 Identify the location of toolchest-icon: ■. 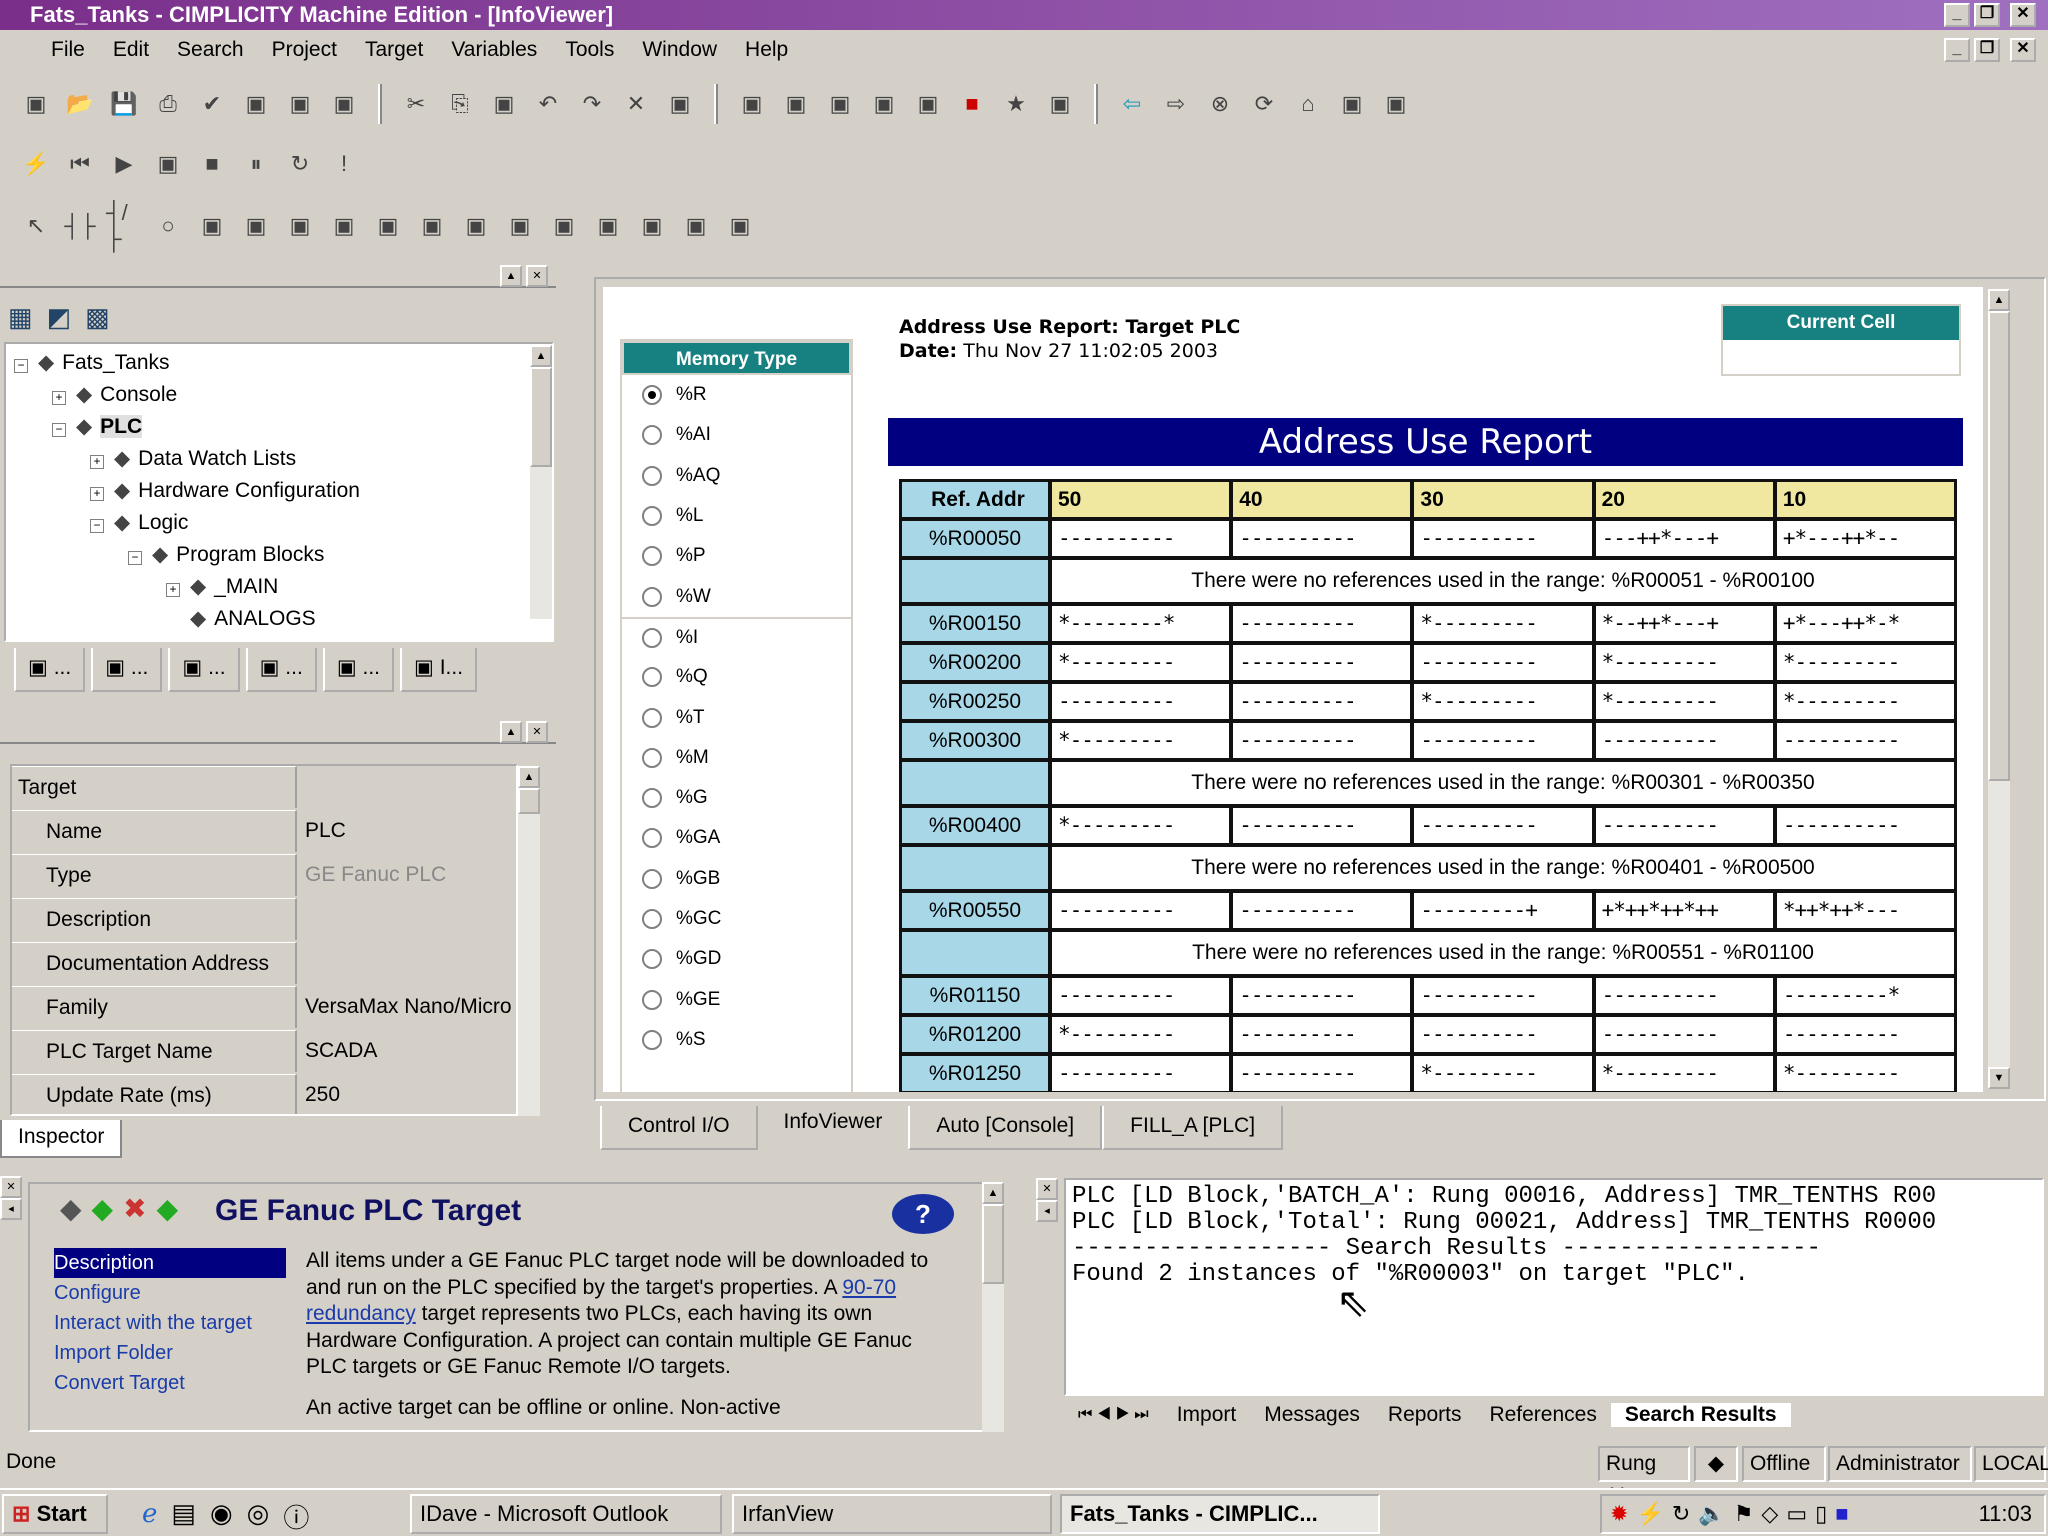
(972, 104).